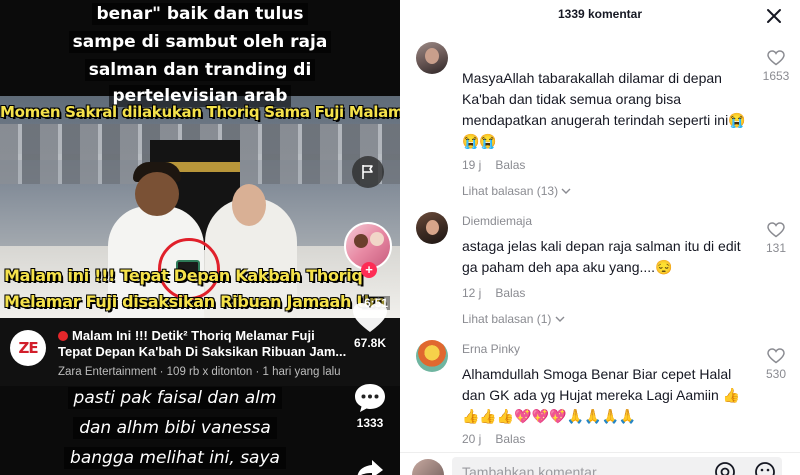  What do you see at coordinates (370, 423) in the screenshot?
I see `comment-count: 1333` at bounding box center [370, 423].